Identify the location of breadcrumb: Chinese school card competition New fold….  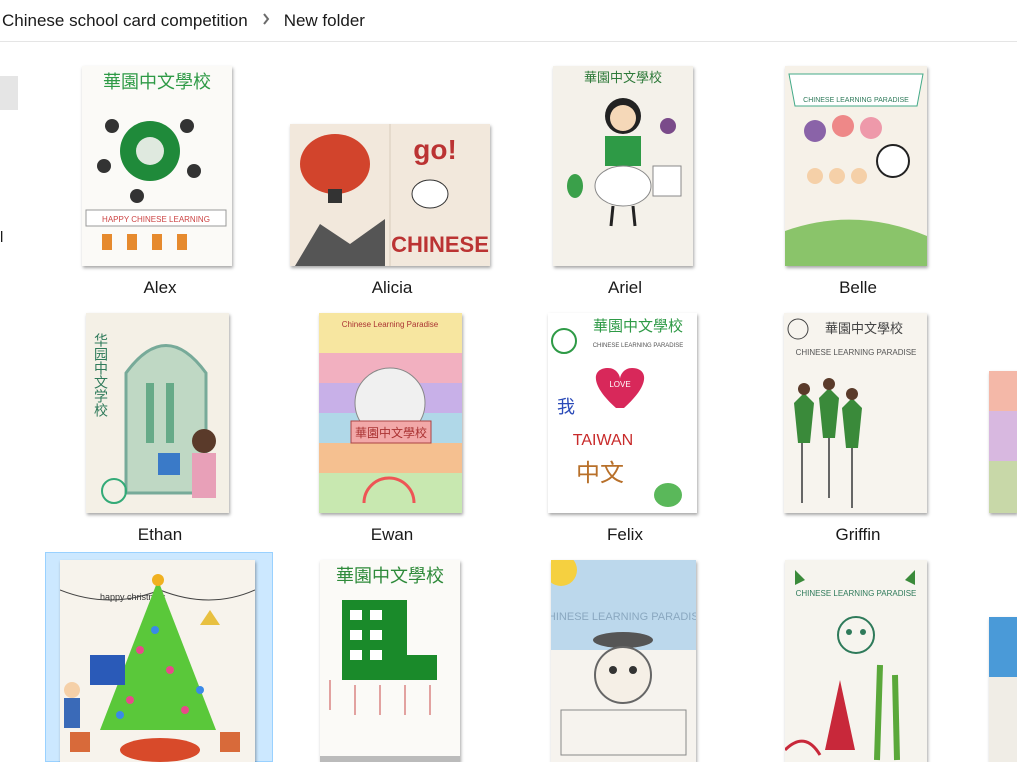
(508, 21).